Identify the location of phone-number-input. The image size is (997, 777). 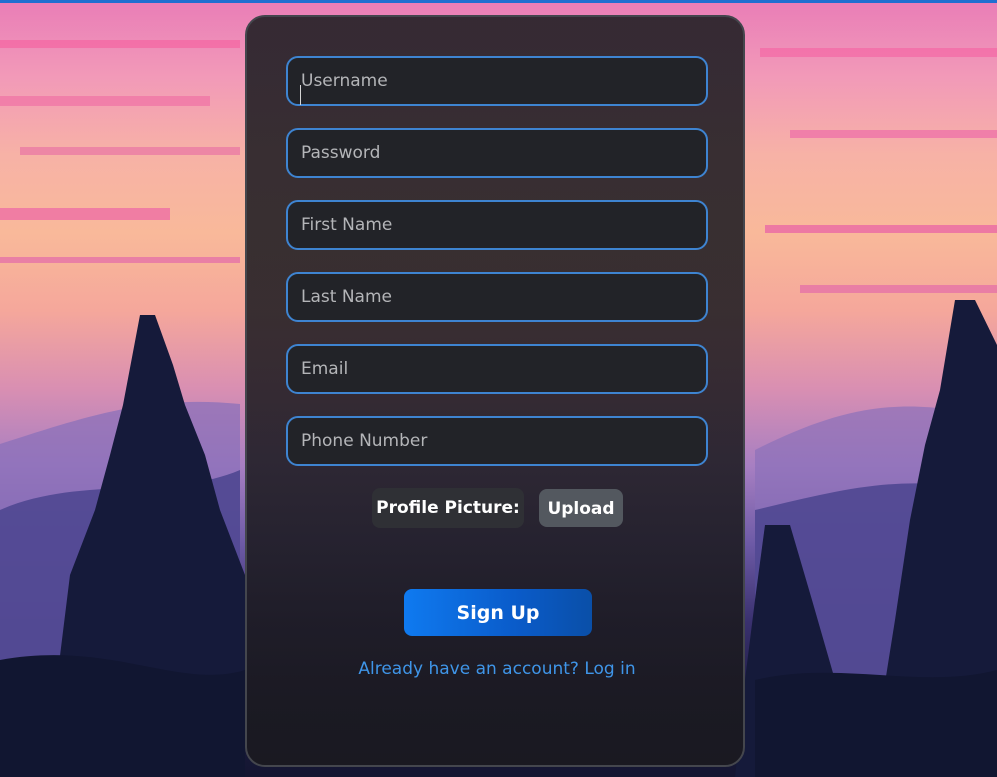
(497, 441).